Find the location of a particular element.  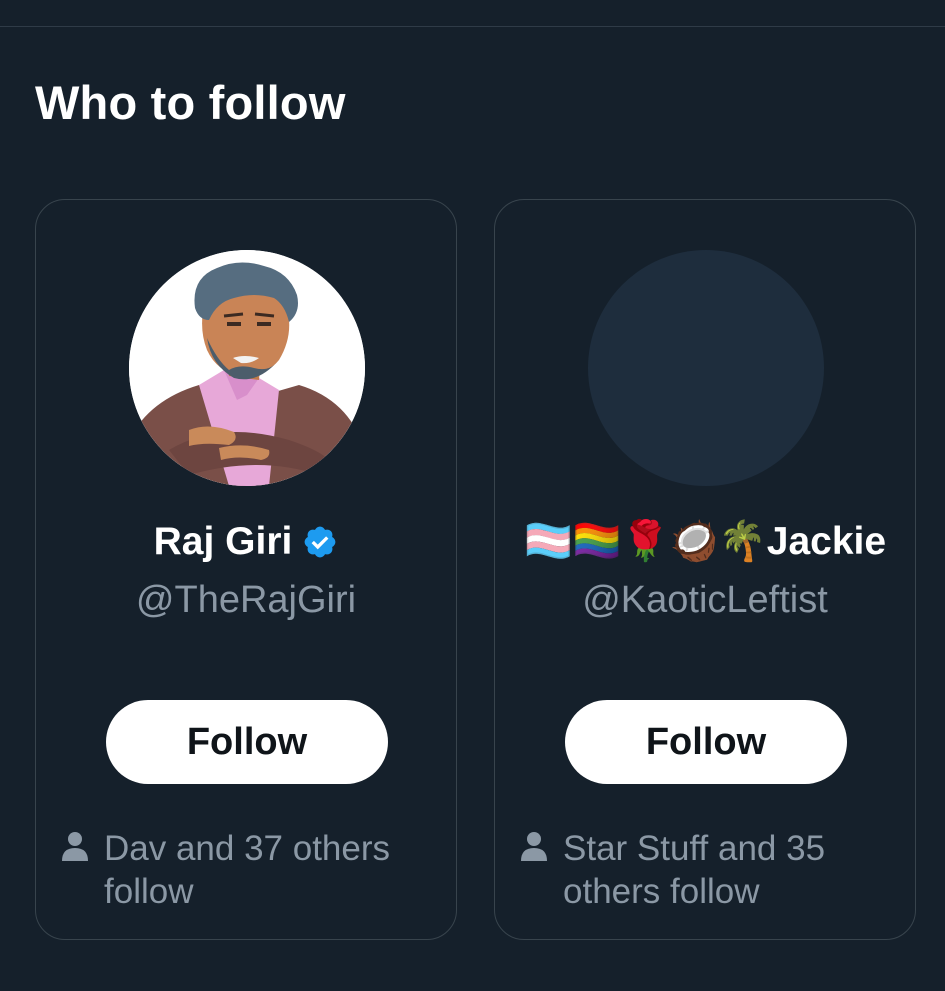

user-handle: @KaoticLeftist is located at coordinates (705, 600).